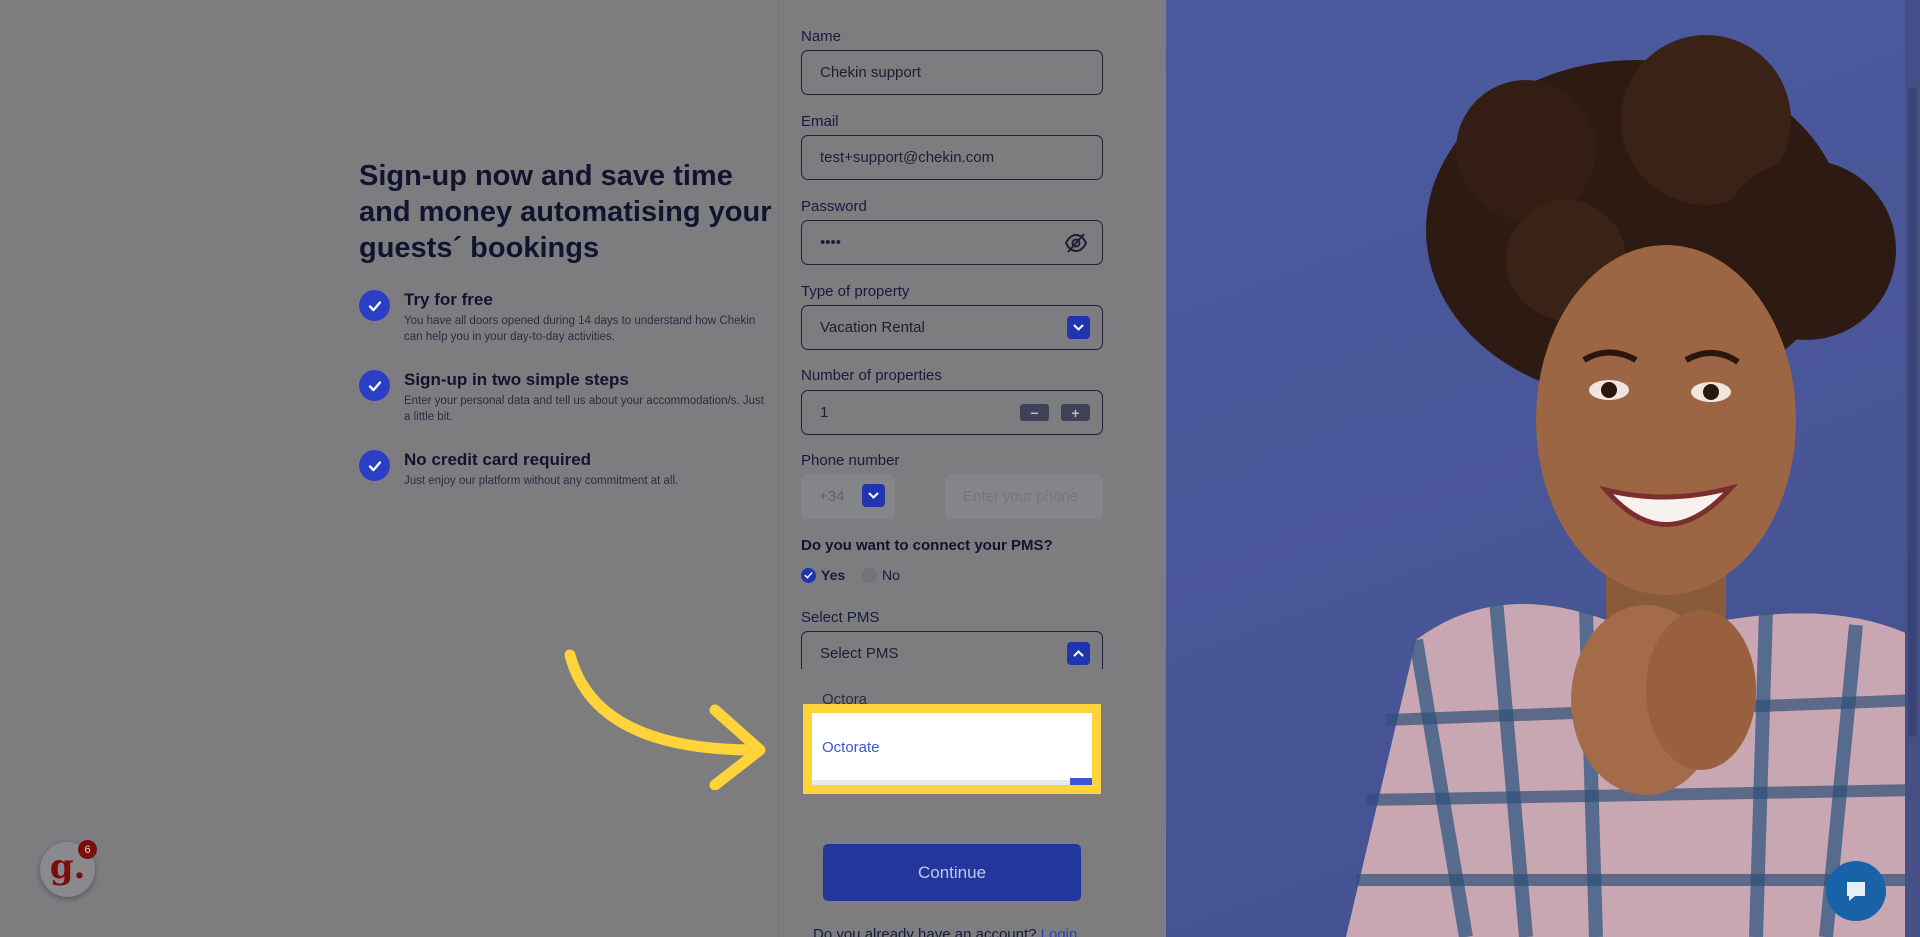  Describe the element at coordinates (834, 206) in the screenshot. I see `password-label: Password` at that location.